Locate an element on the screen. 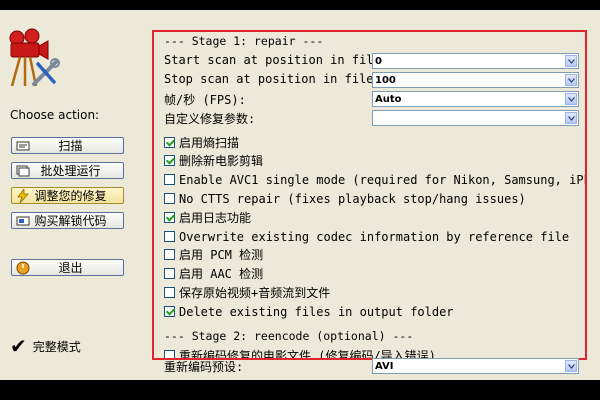 The width and height of the screenshot is (600, 400). full-mode-label: 完整模式 is located at coordinates (56, 346).